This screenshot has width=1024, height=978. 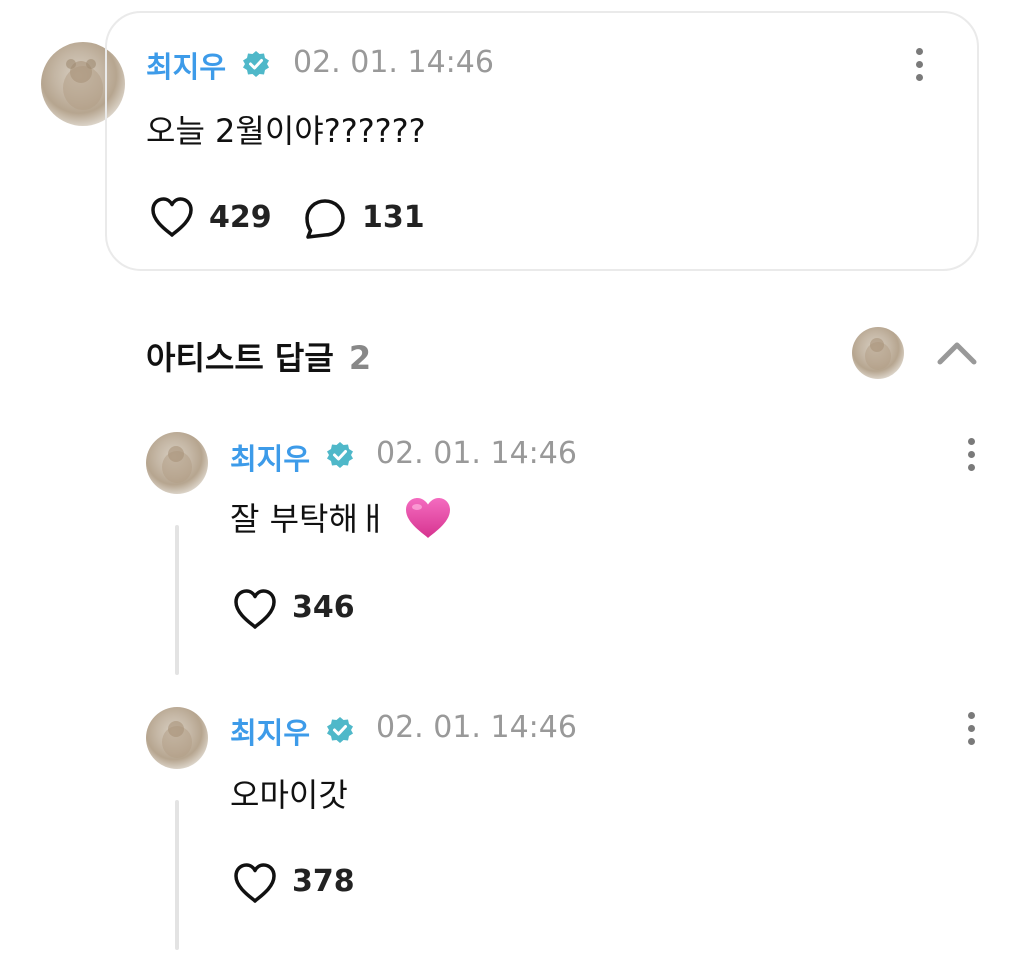 I want to click on artist-replies-header: 아티스트 답글 2, so click(x=258, y=356).